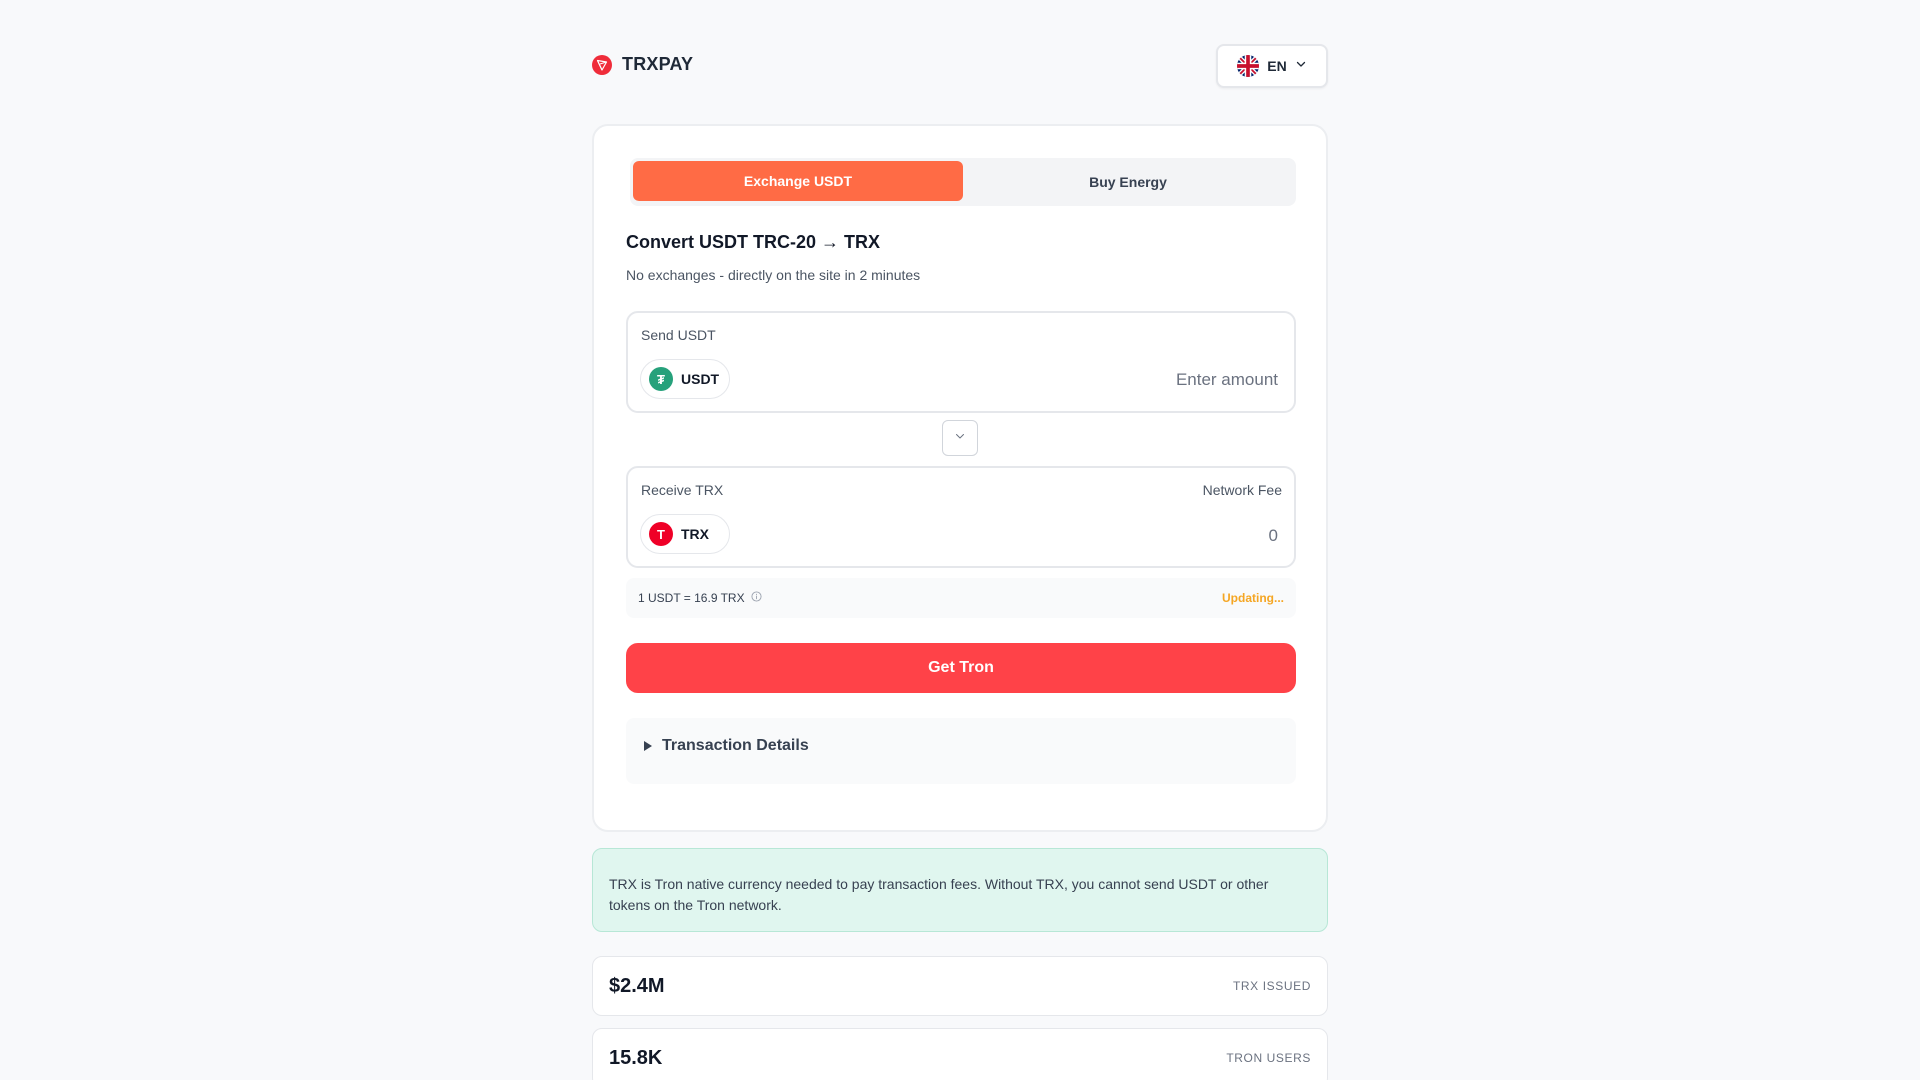  What do you see at coordinates (695, 534) in the screenshot?
I see `receive-token-name: TRX` at bounding box center [695, 534].